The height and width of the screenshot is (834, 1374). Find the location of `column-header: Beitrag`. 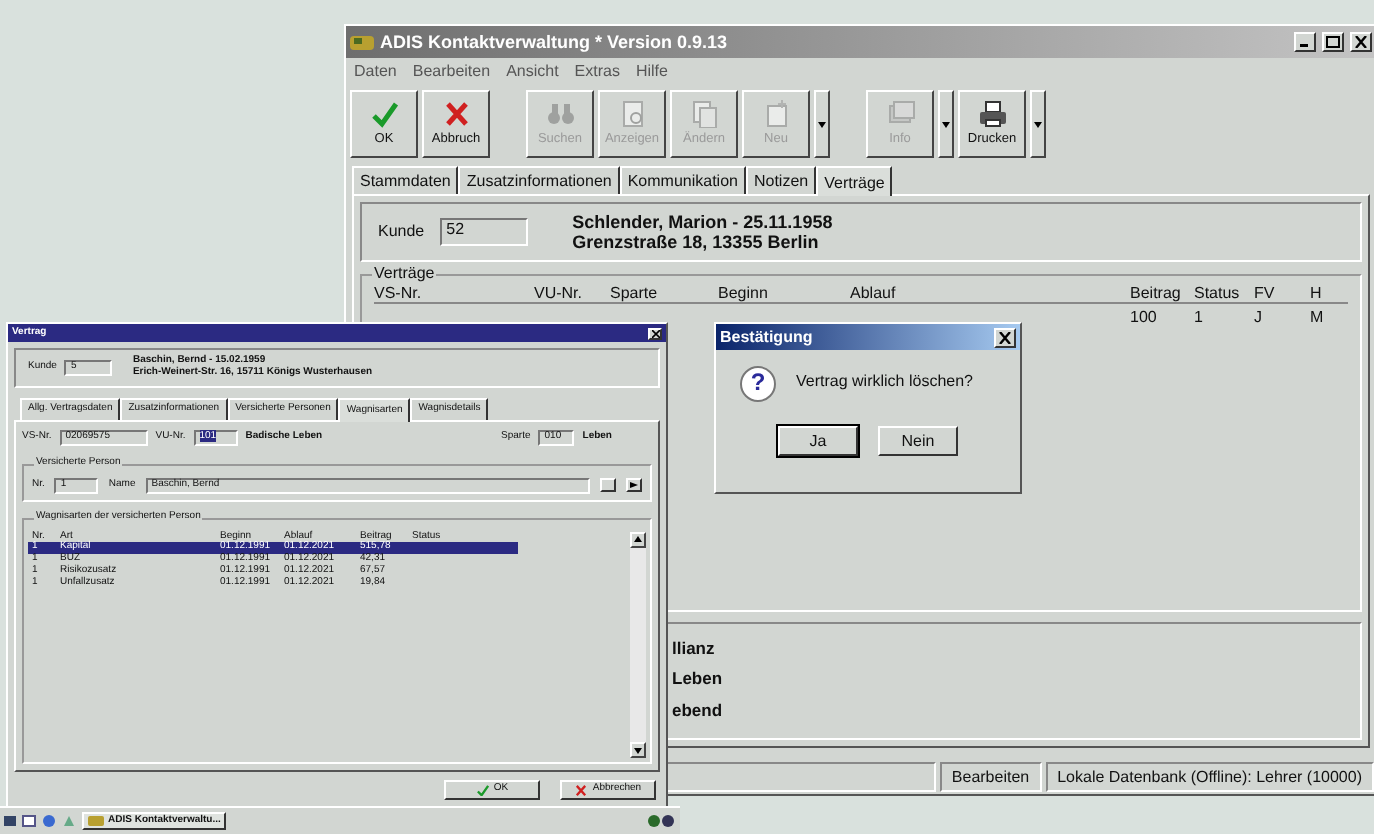

column-header: Beitrag is located at coordinates (1156, 293).